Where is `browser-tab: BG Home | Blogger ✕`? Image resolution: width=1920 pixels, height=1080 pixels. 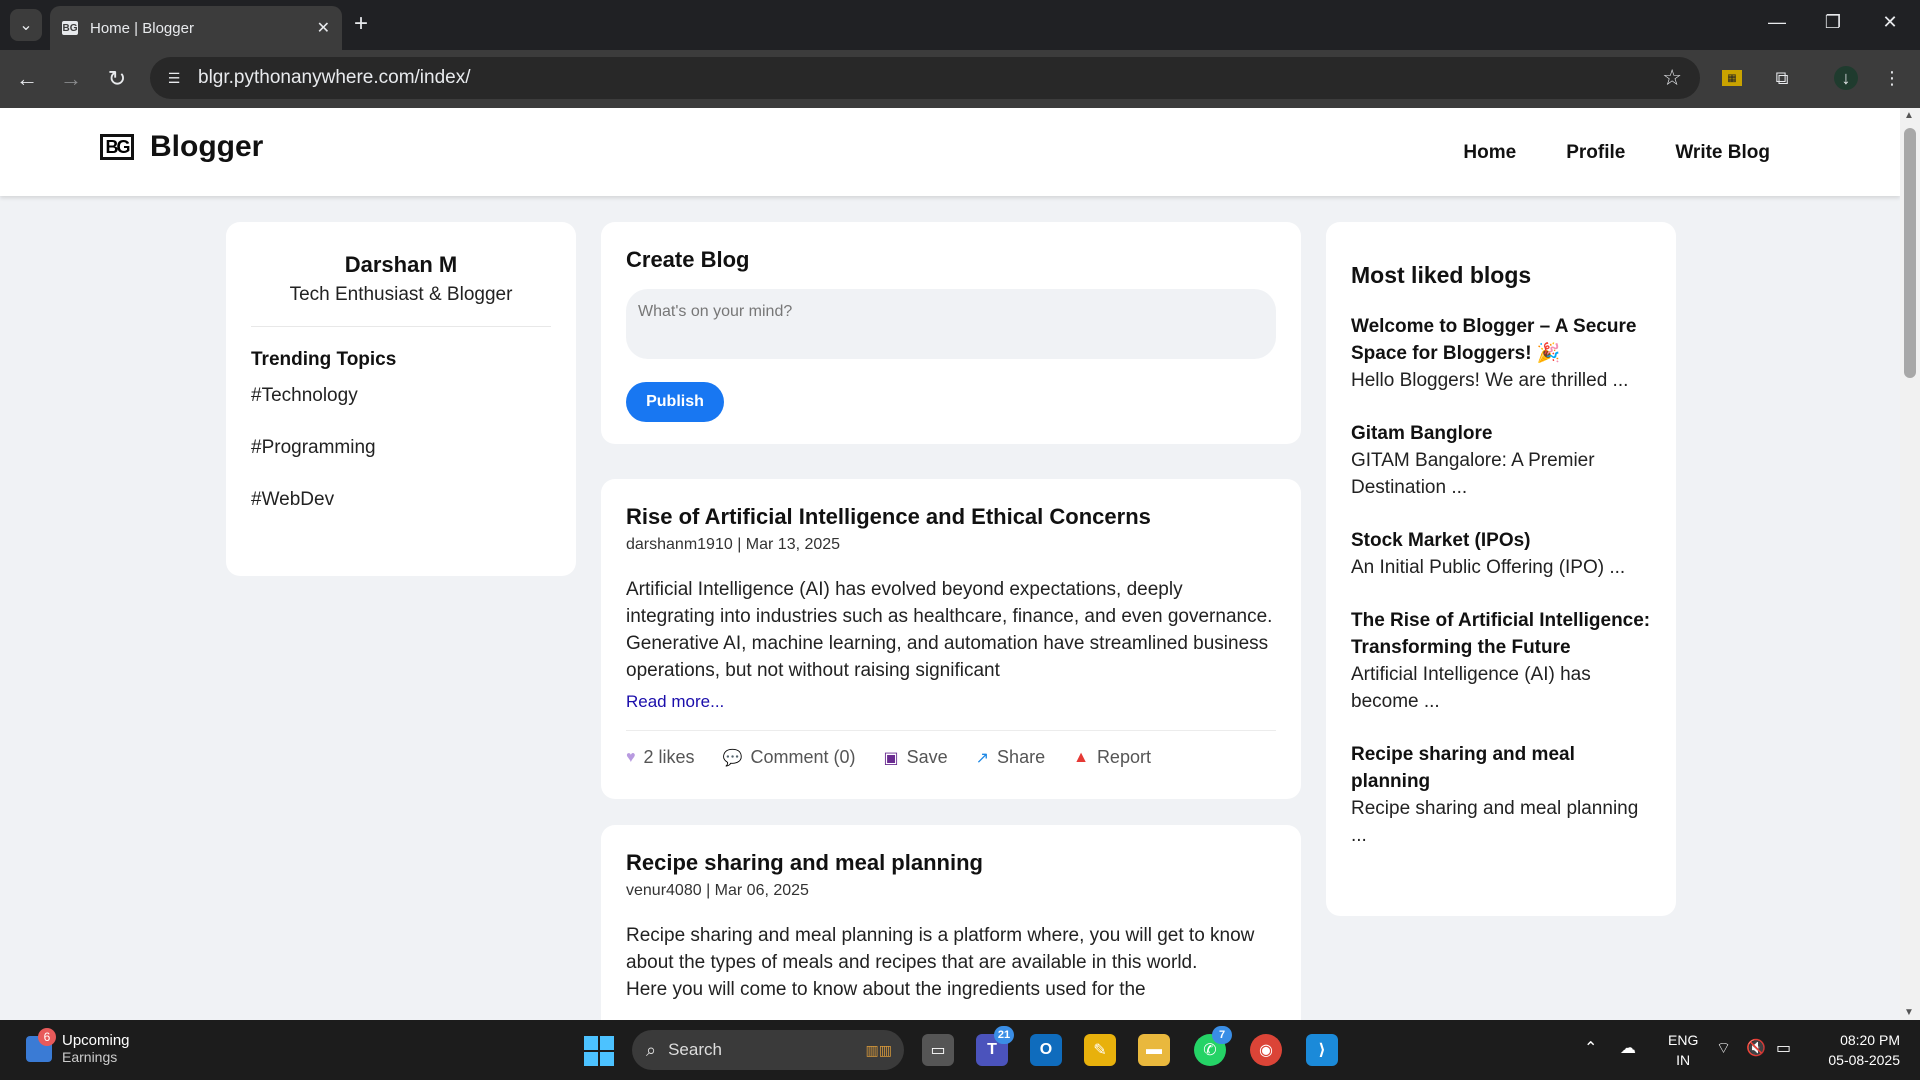
browser-tab: BG Home | Blogger ✕ is located at coordinates (196, 28).